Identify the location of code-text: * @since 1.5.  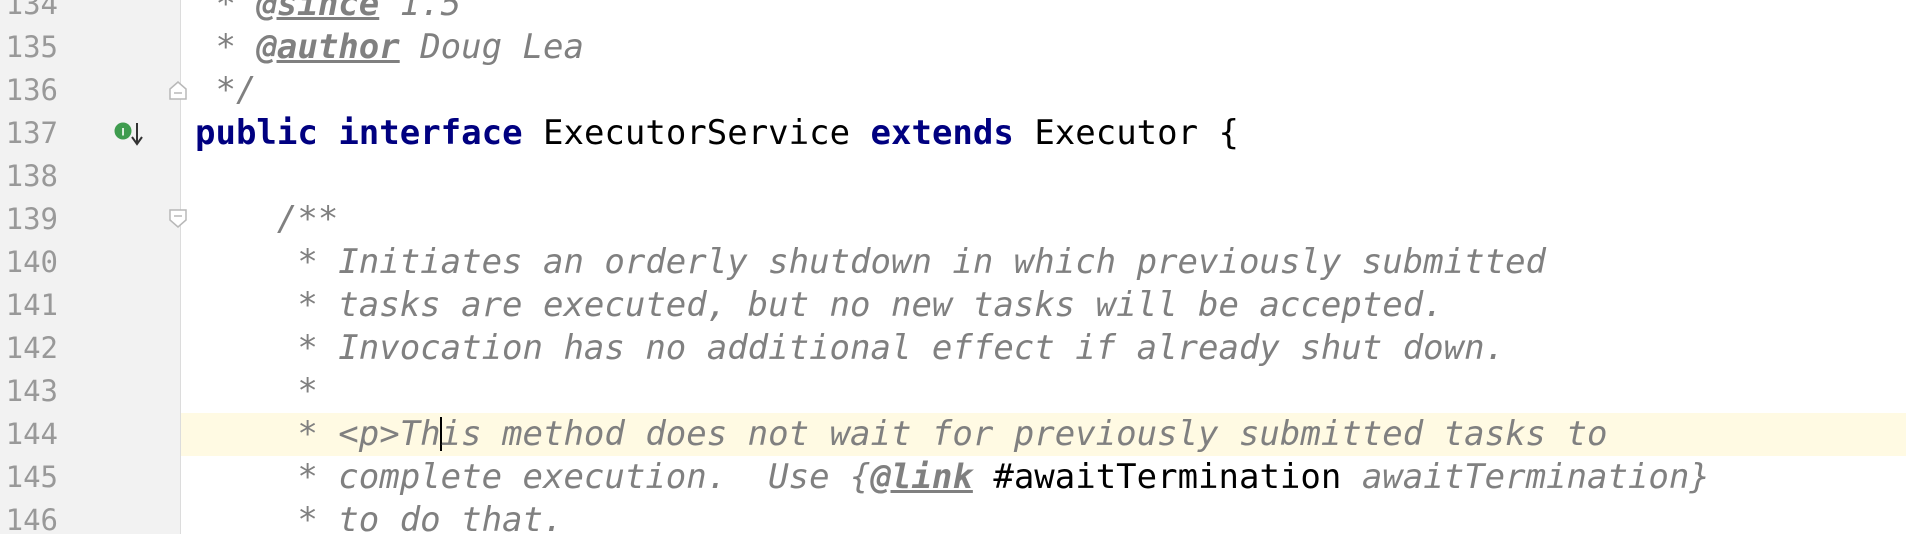
(328, 13).